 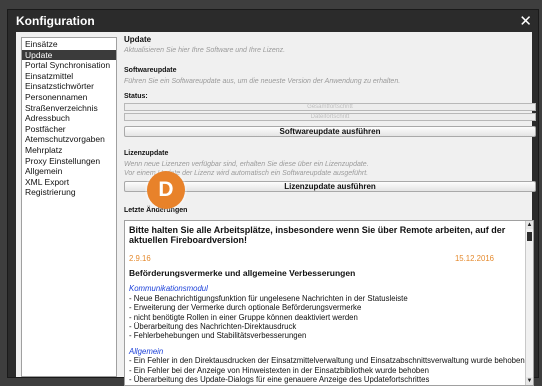 What do you see at coordinates (529, 381) in the screenshot?
I see `scroll-down-icon: ▼` at bounding box center [529, 381].